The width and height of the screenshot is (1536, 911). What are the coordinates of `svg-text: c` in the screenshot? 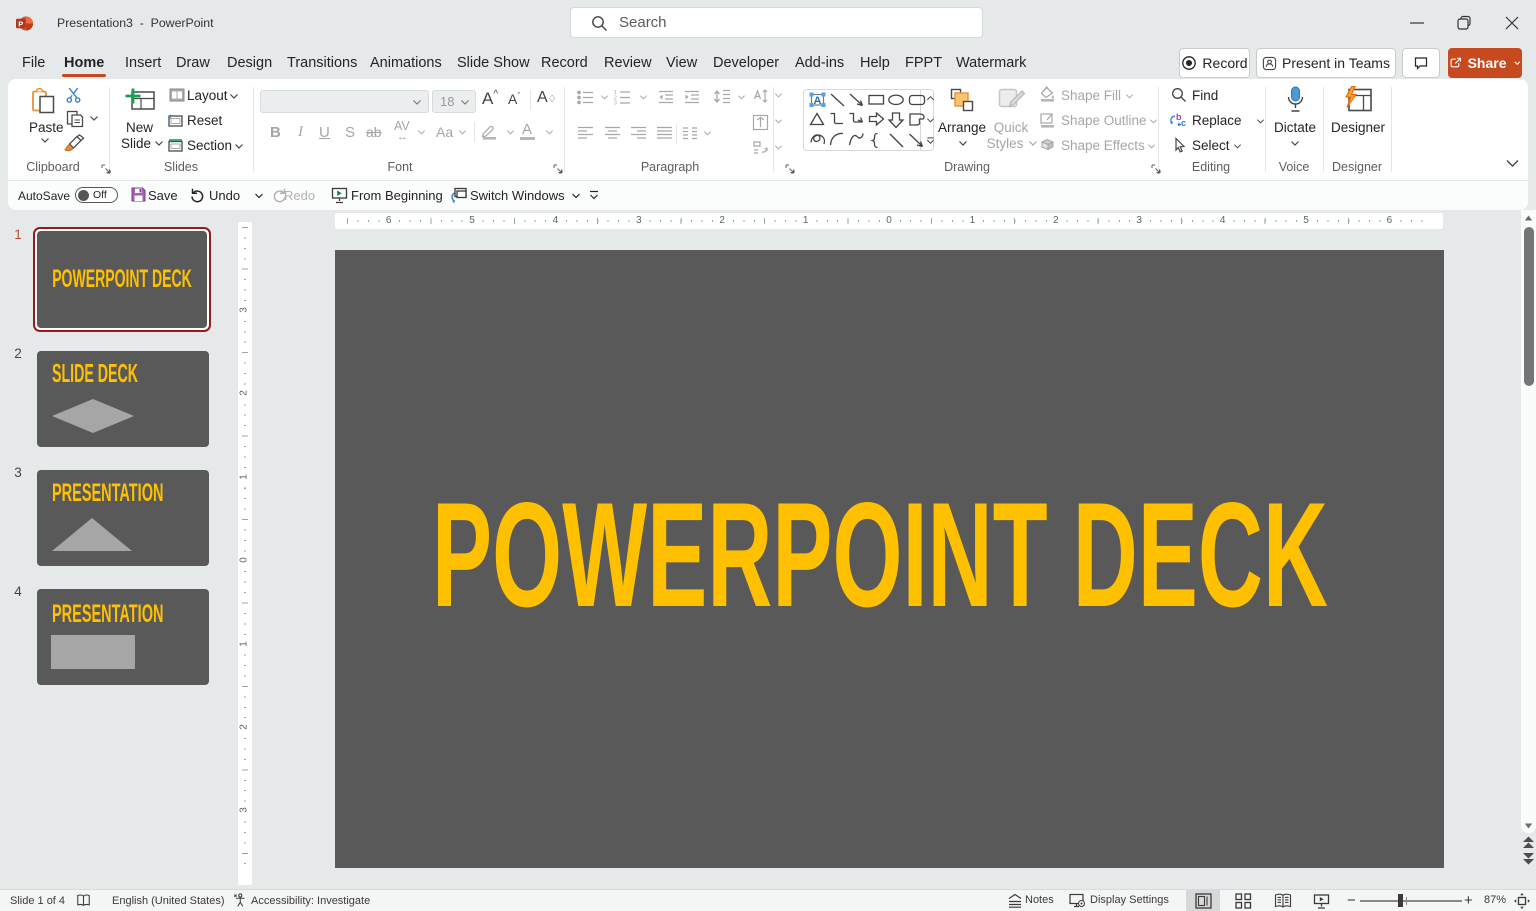 It's located at (1183, 123).